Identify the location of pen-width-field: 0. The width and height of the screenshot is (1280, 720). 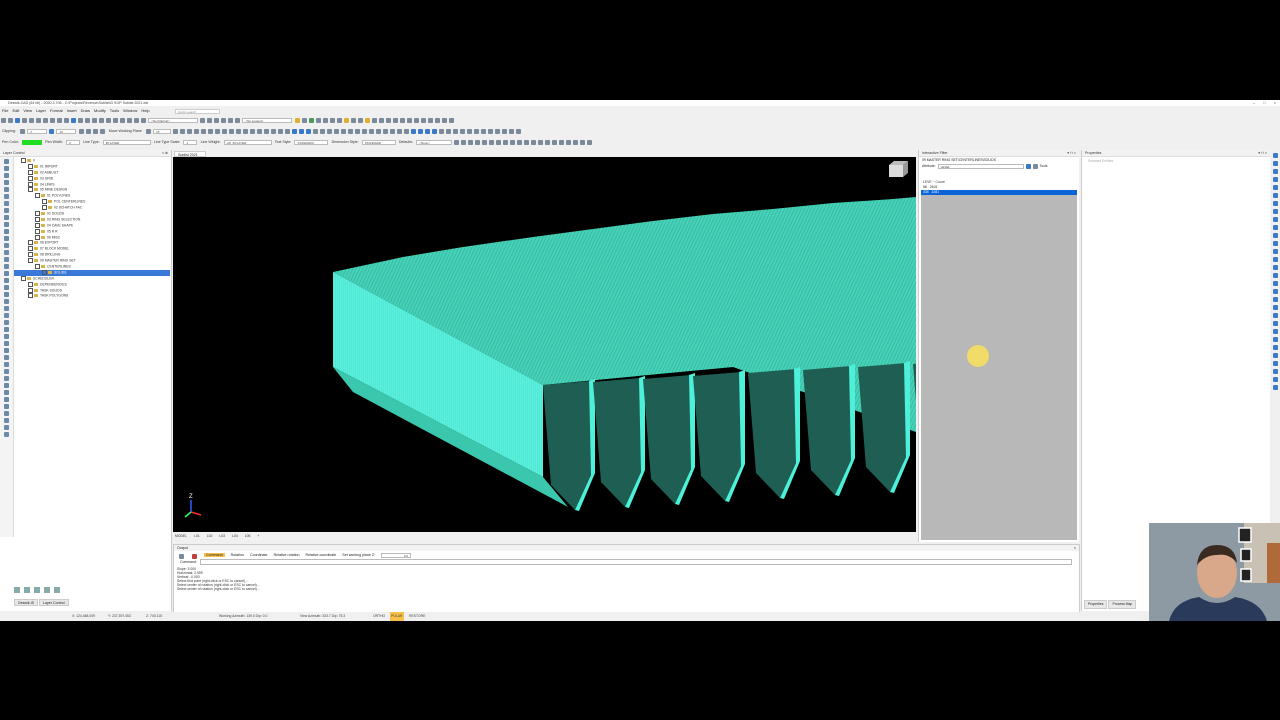
(72, 142).